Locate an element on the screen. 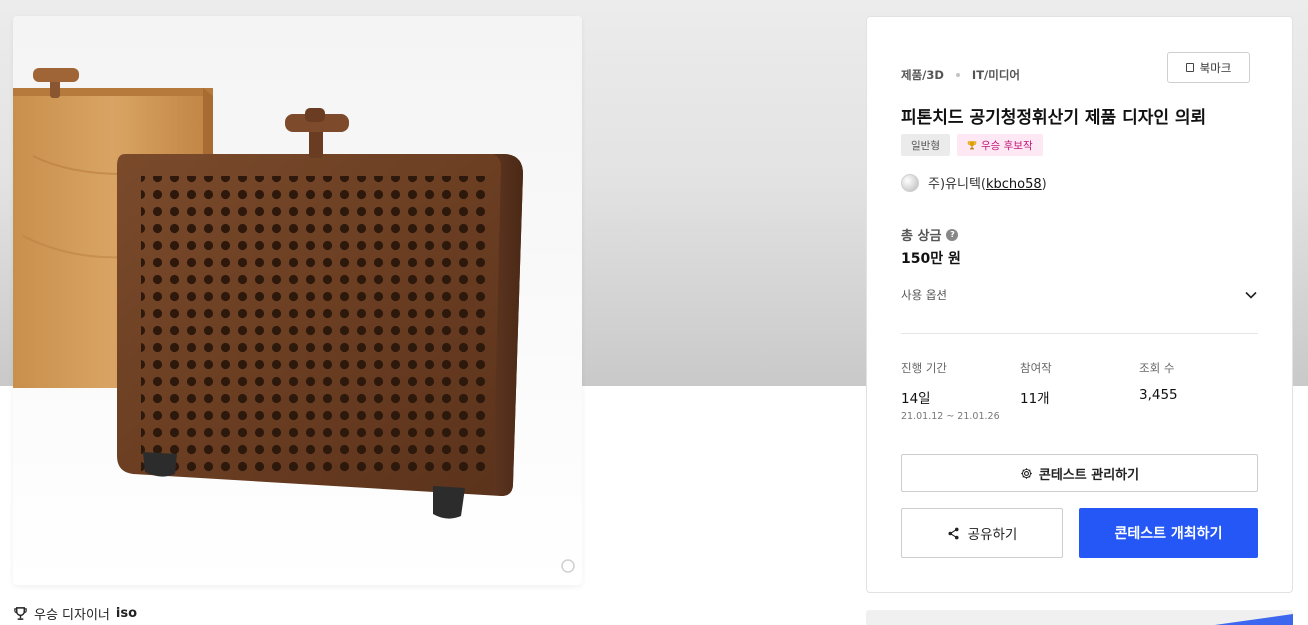  badge-row: 일반형 우승 후보작 is located at coordinates (972, 145).